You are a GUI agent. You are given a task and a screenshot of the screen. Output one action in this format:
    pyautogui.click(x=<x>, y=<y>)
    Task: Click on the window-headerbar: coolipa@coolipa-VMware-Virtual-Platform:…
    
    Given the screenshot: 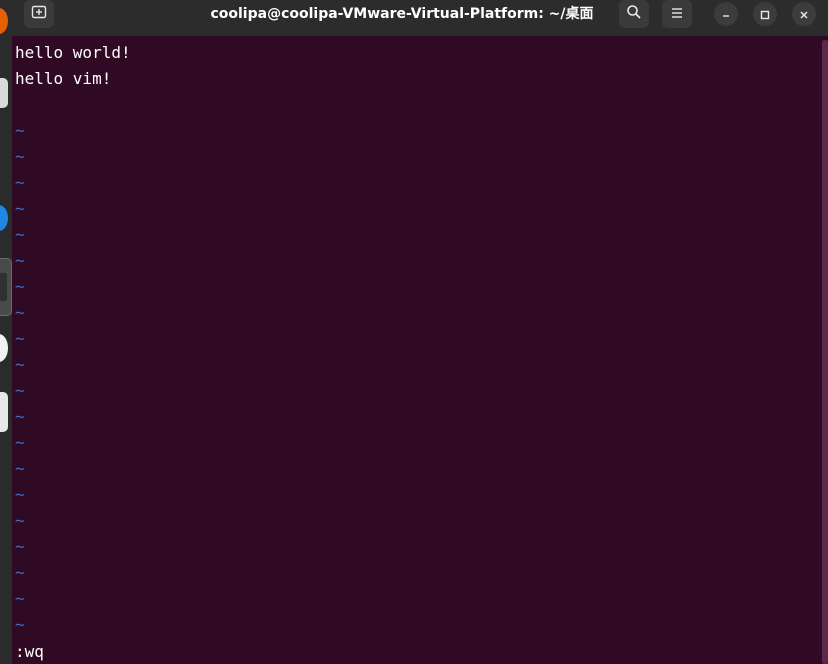 What is the action you would take?
    pyautogui.click(x=420, y=18)
    